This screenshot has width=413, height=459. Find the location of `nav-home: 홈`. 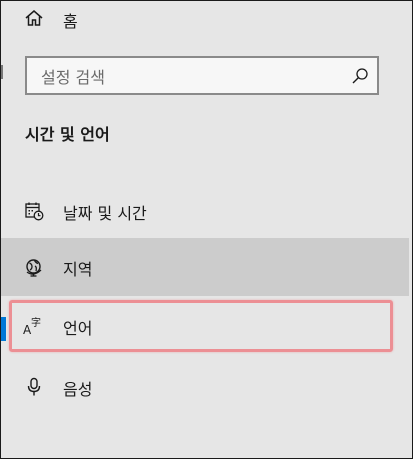

nav-home: 홈 is located at coordinates (203, 19).